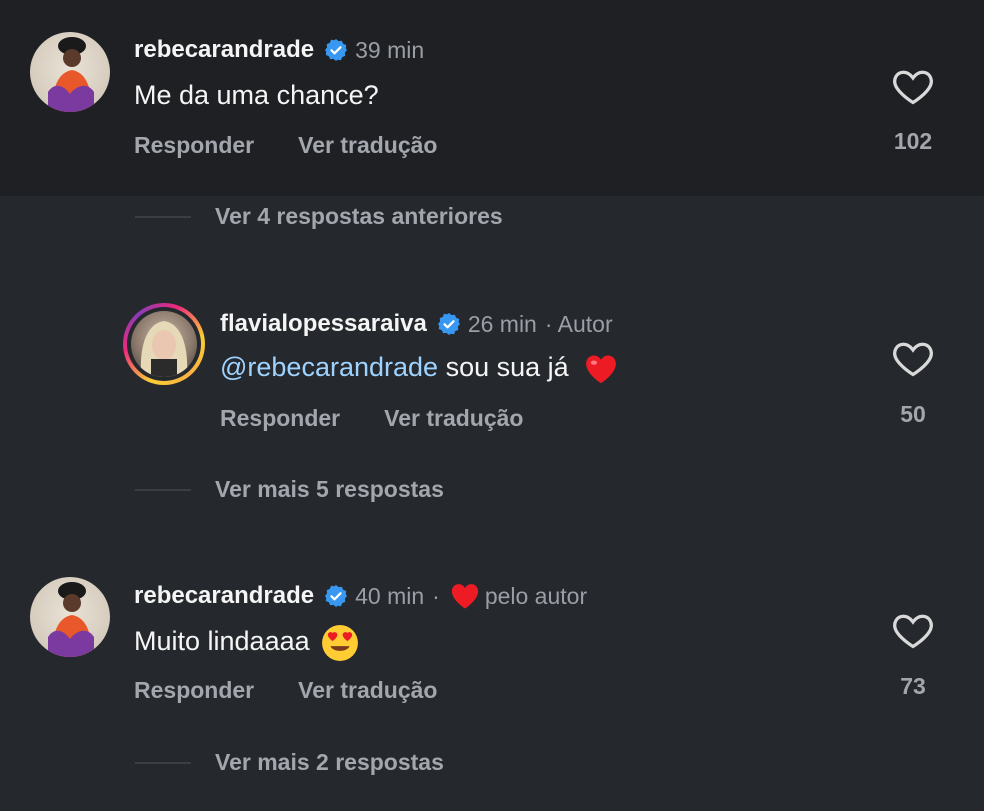 The image size is (984, 811). Describe the element at coordinates (536, 595) in the screenshot. I see `liked-by-author-label: pelo autor` at that location.